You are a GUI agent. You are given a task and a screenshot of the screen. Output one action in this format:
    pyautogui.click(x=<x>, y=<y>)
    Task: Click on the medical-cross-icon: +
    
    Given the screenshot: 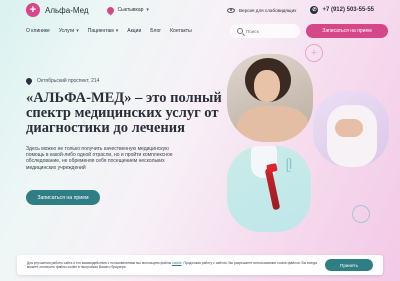 What is the action you would take?
    pyautogui.click(x=314, y=53)
    